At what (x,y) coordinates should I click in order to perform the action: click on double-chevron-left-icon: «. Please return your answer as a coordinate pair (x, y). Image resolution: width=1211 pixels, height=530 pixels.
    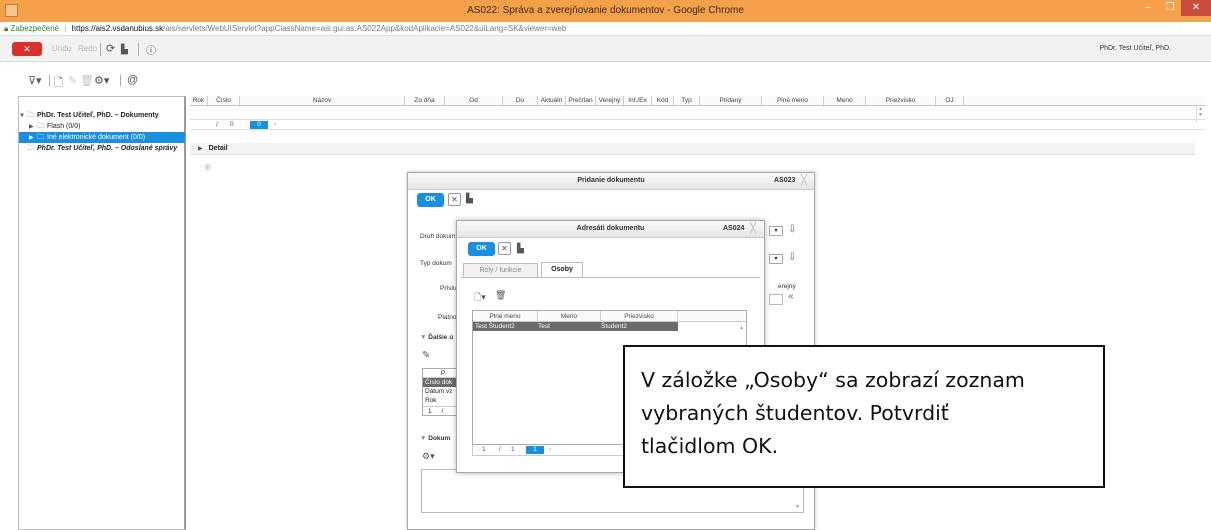
    Looking at the image, I should click on (791, 296).